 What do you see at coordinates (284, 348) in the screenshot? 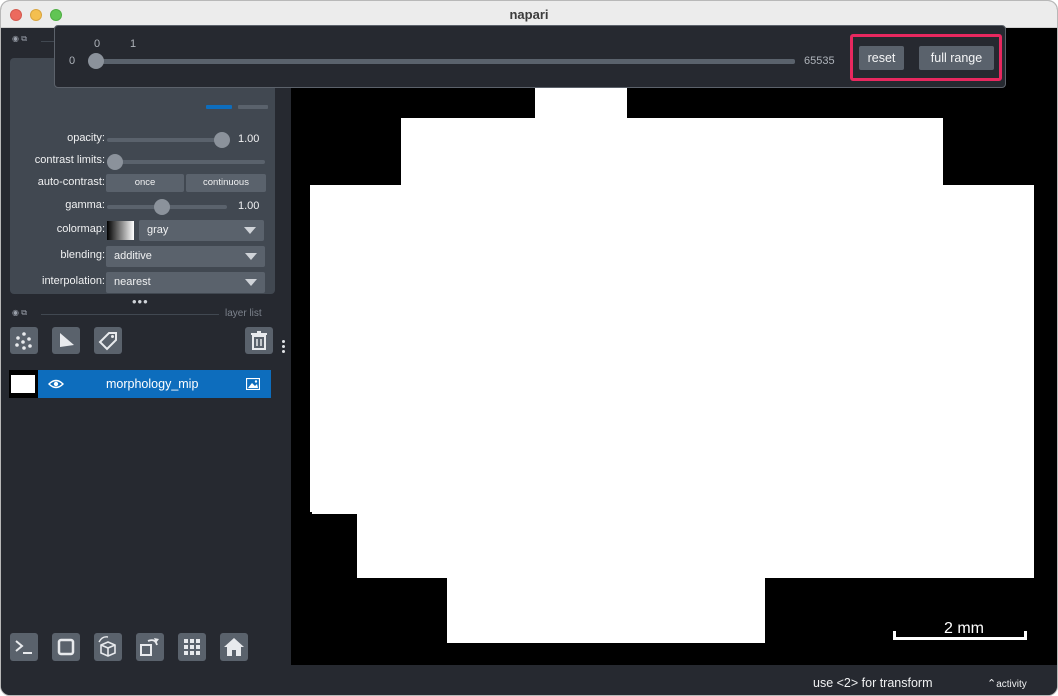
I see `more-options-icon` at bounding box center [284, 348].